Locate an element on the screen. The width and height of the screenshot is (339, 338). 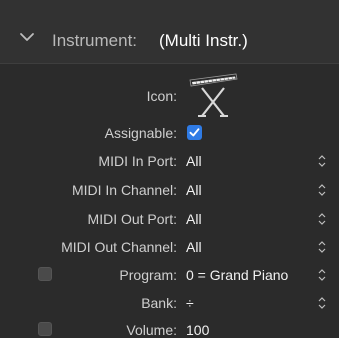
midi-in-port-row: MIDI In Port: All is located at coordinates (169, 161).